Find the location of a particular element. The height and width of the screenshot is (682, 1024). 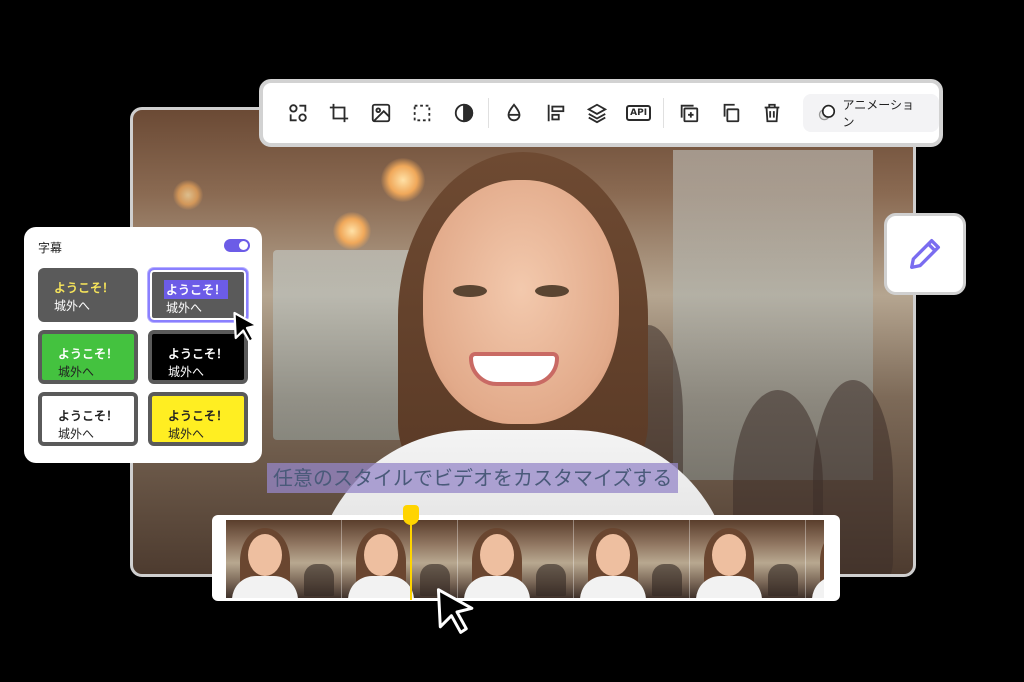

animation-icon is located at coordinates (826, 112).